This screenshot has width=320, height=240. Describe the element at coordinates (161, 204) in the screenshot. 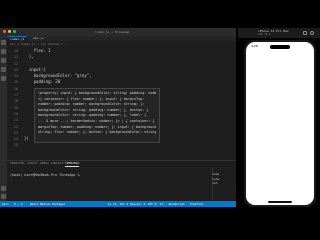

I see `status-eol: LF` at that location.